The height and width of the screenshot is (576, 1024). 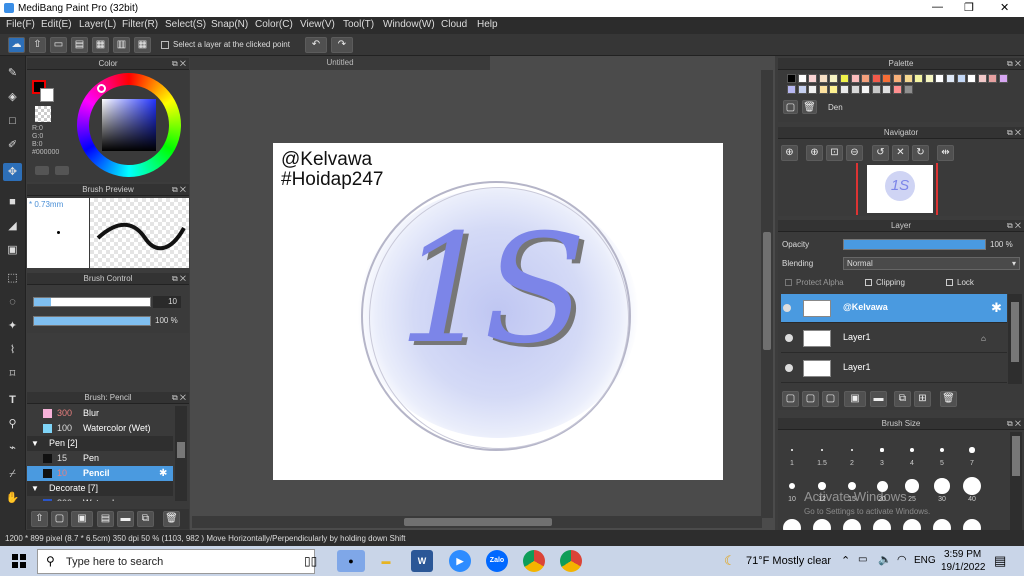 What do you see at coordinates (460, 561) in the screenshot?
I see `zoom-icon: ▶` at bounding box center [460, 561].